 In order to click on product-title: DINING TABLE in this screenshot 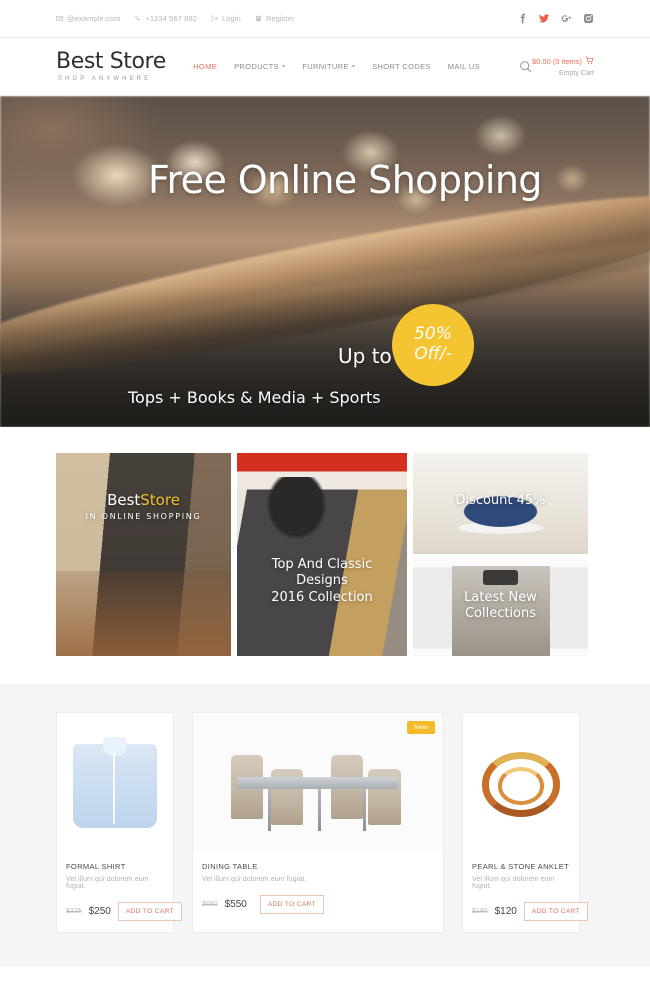, I will do `click(230, 866)`.